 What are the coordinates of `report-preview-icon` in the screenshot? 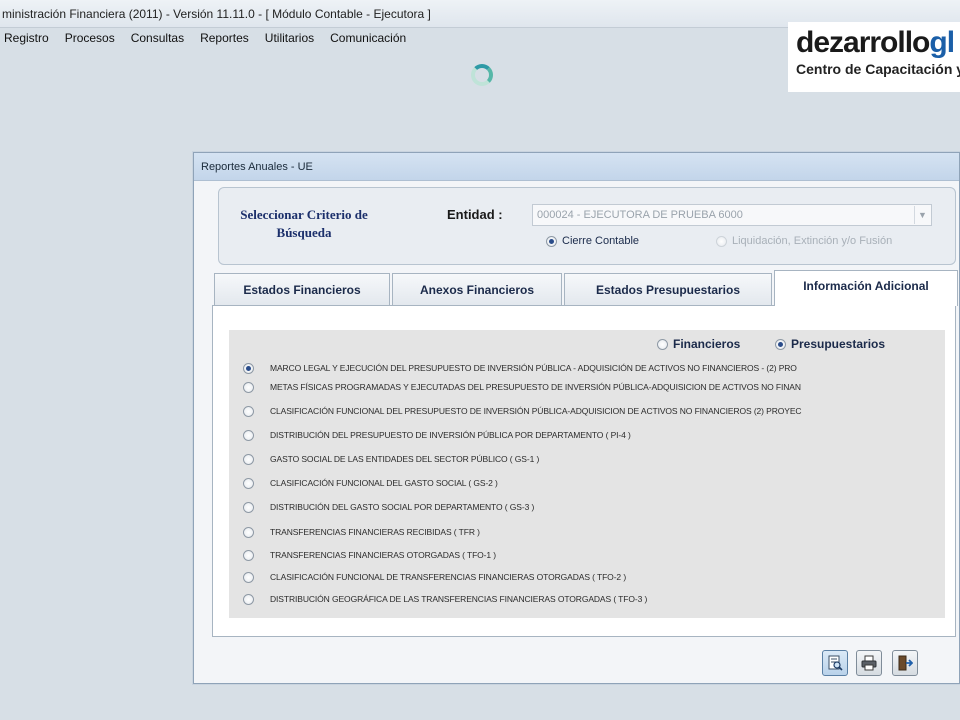 It's located at (835, 663).